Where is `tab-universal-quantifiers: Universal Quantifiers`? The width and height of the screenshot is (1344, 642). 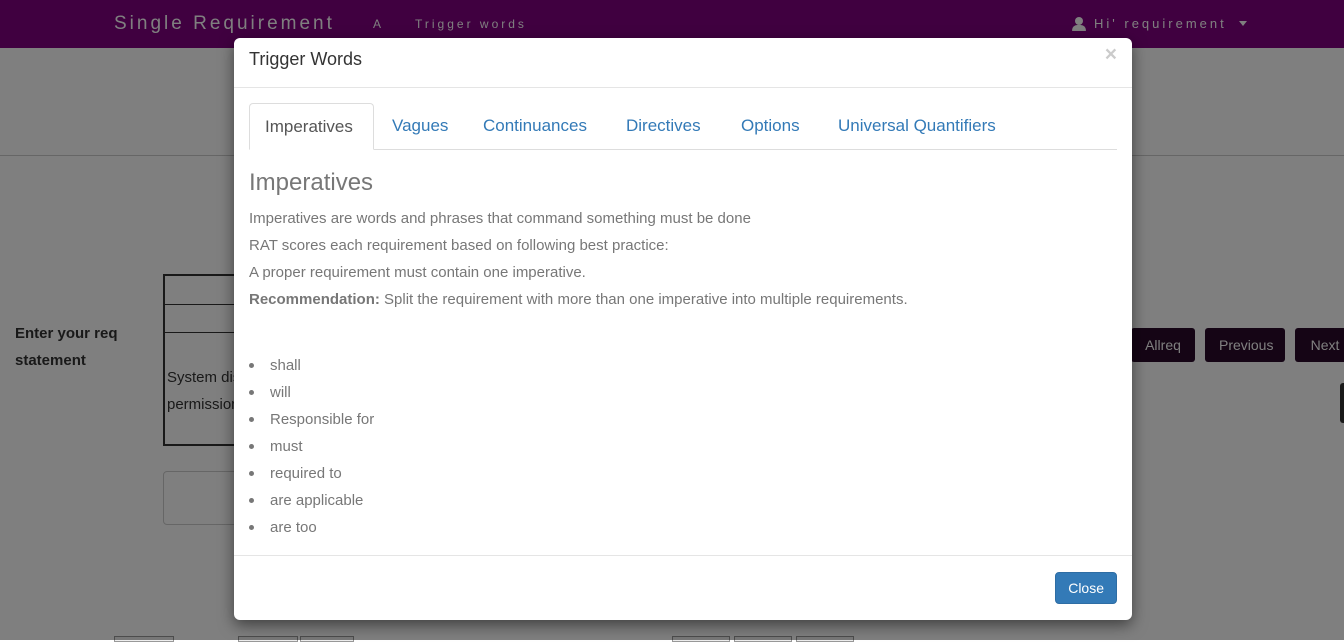
tab-universal-quantifiers: Universal Quantifiers is located at coordinates (917, 126).